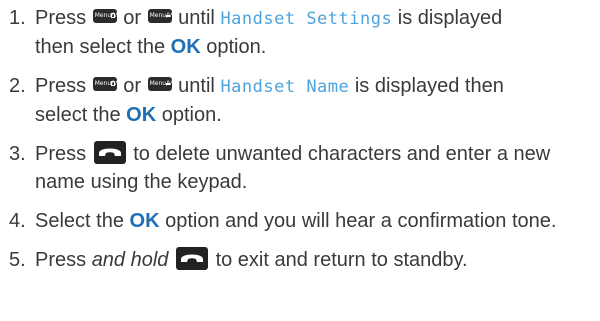  I want to click on step-number: 4., so click(17, 221).